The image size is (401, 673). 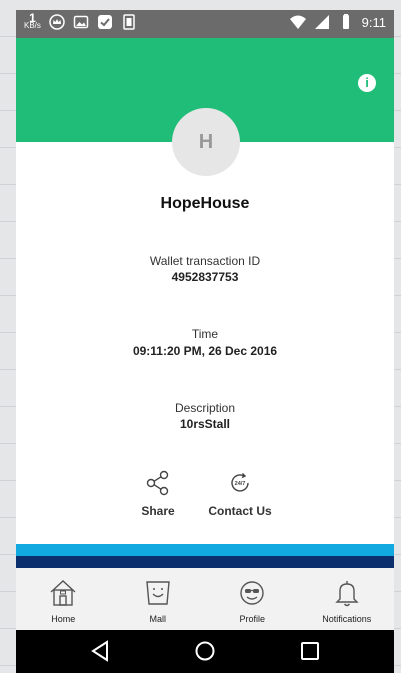 I want to click on image-icon, so click(x=81, y=22).